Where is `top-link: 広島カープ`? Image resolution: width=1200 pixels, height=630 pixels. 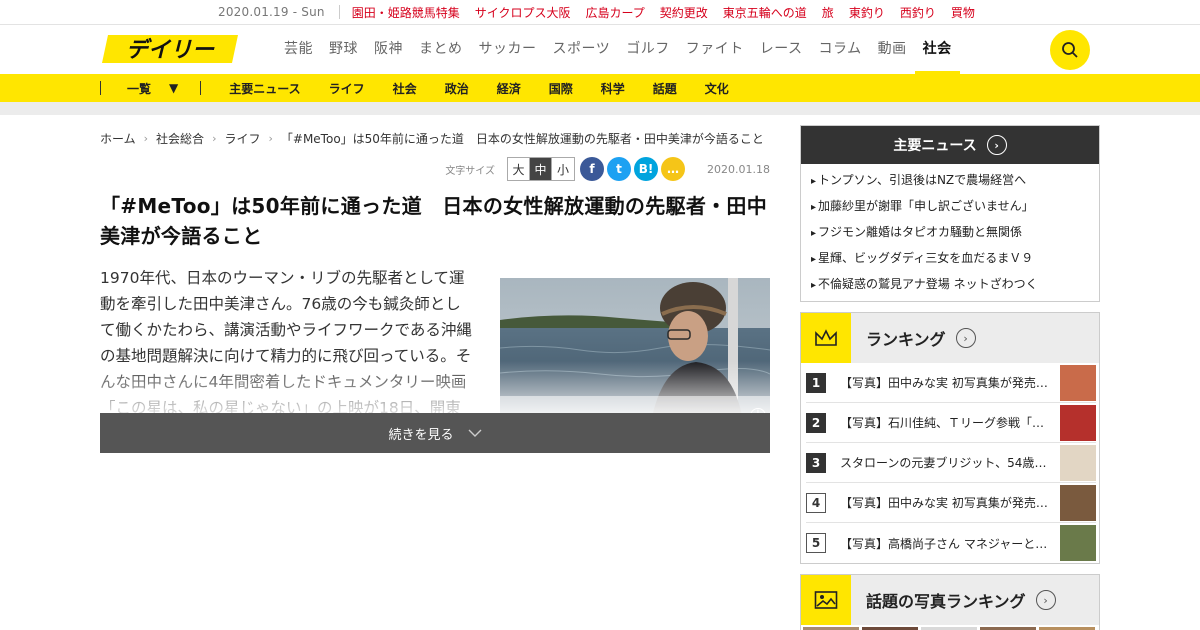
top-link: 広島カープ is located at coordinates (614, 12).